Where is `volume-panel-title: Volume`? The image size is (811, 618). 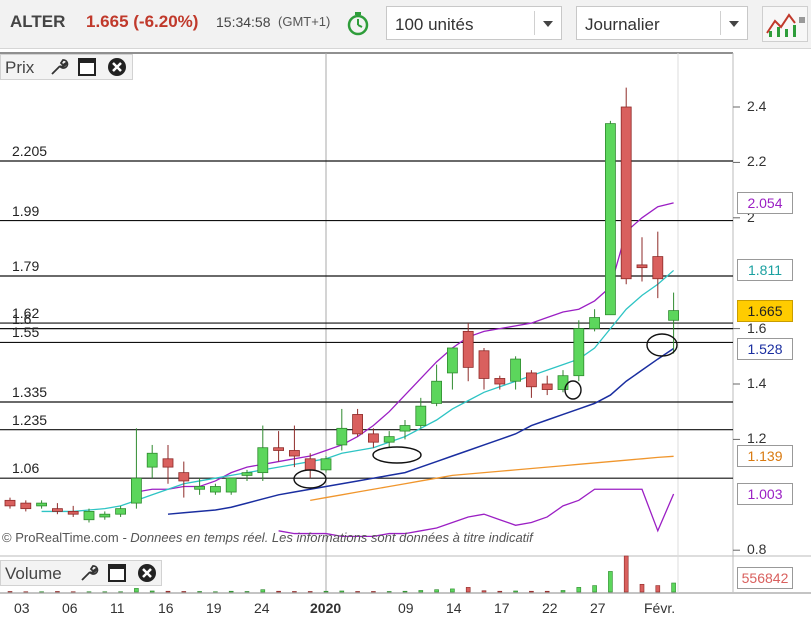
volume-panel-title: Volume is located at coordinates (33, 573).